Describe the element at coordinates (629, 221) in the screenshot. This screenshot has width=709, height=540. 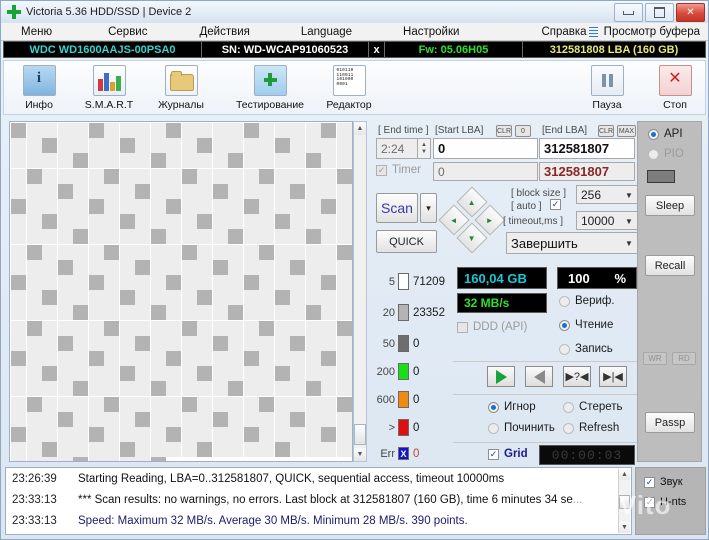
I see `timeout-chevron-down-icon: ▼` at that location.